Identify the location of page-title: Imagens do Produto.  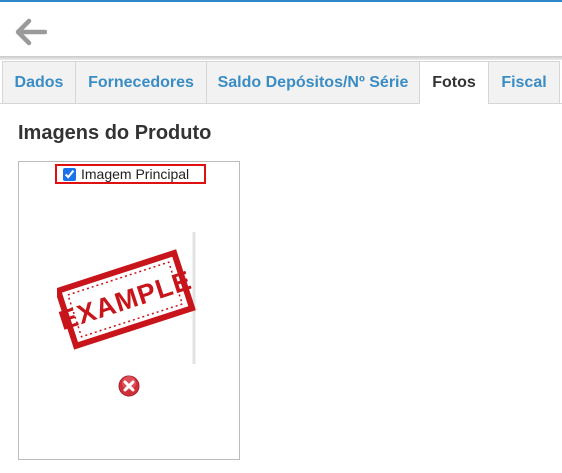
(115, 133).